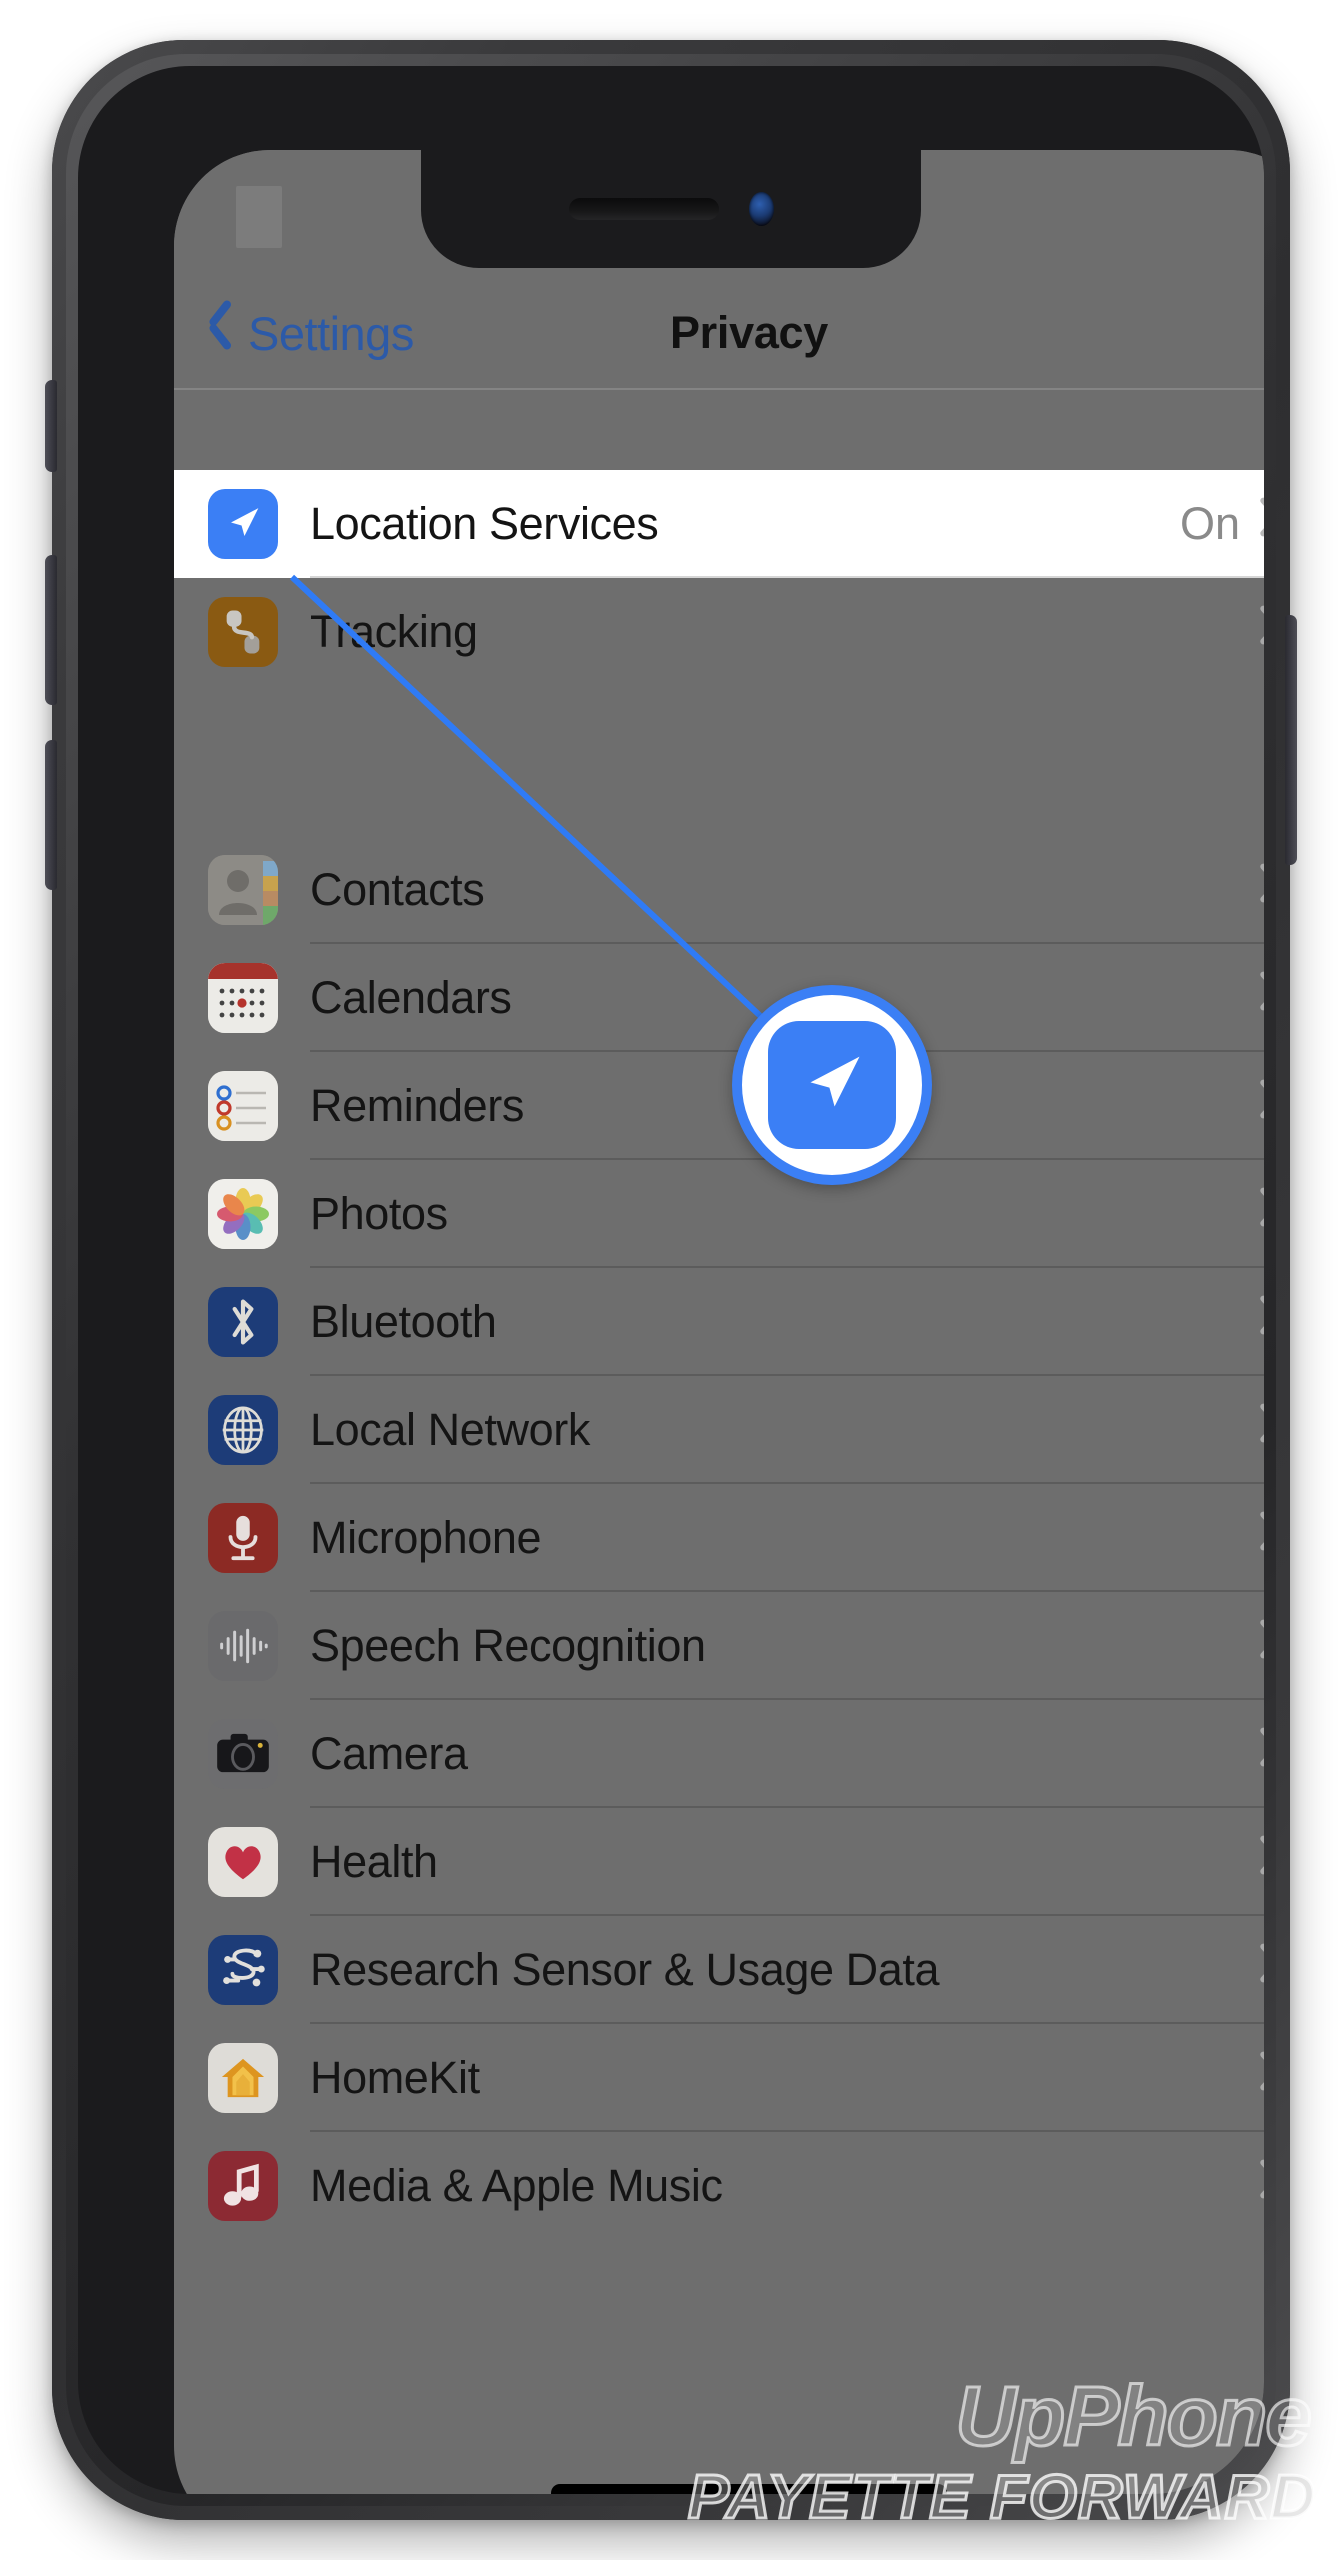  Describe the element at coordinates (243, 1754) in the screenshot. I see `camera-icon` at that location.